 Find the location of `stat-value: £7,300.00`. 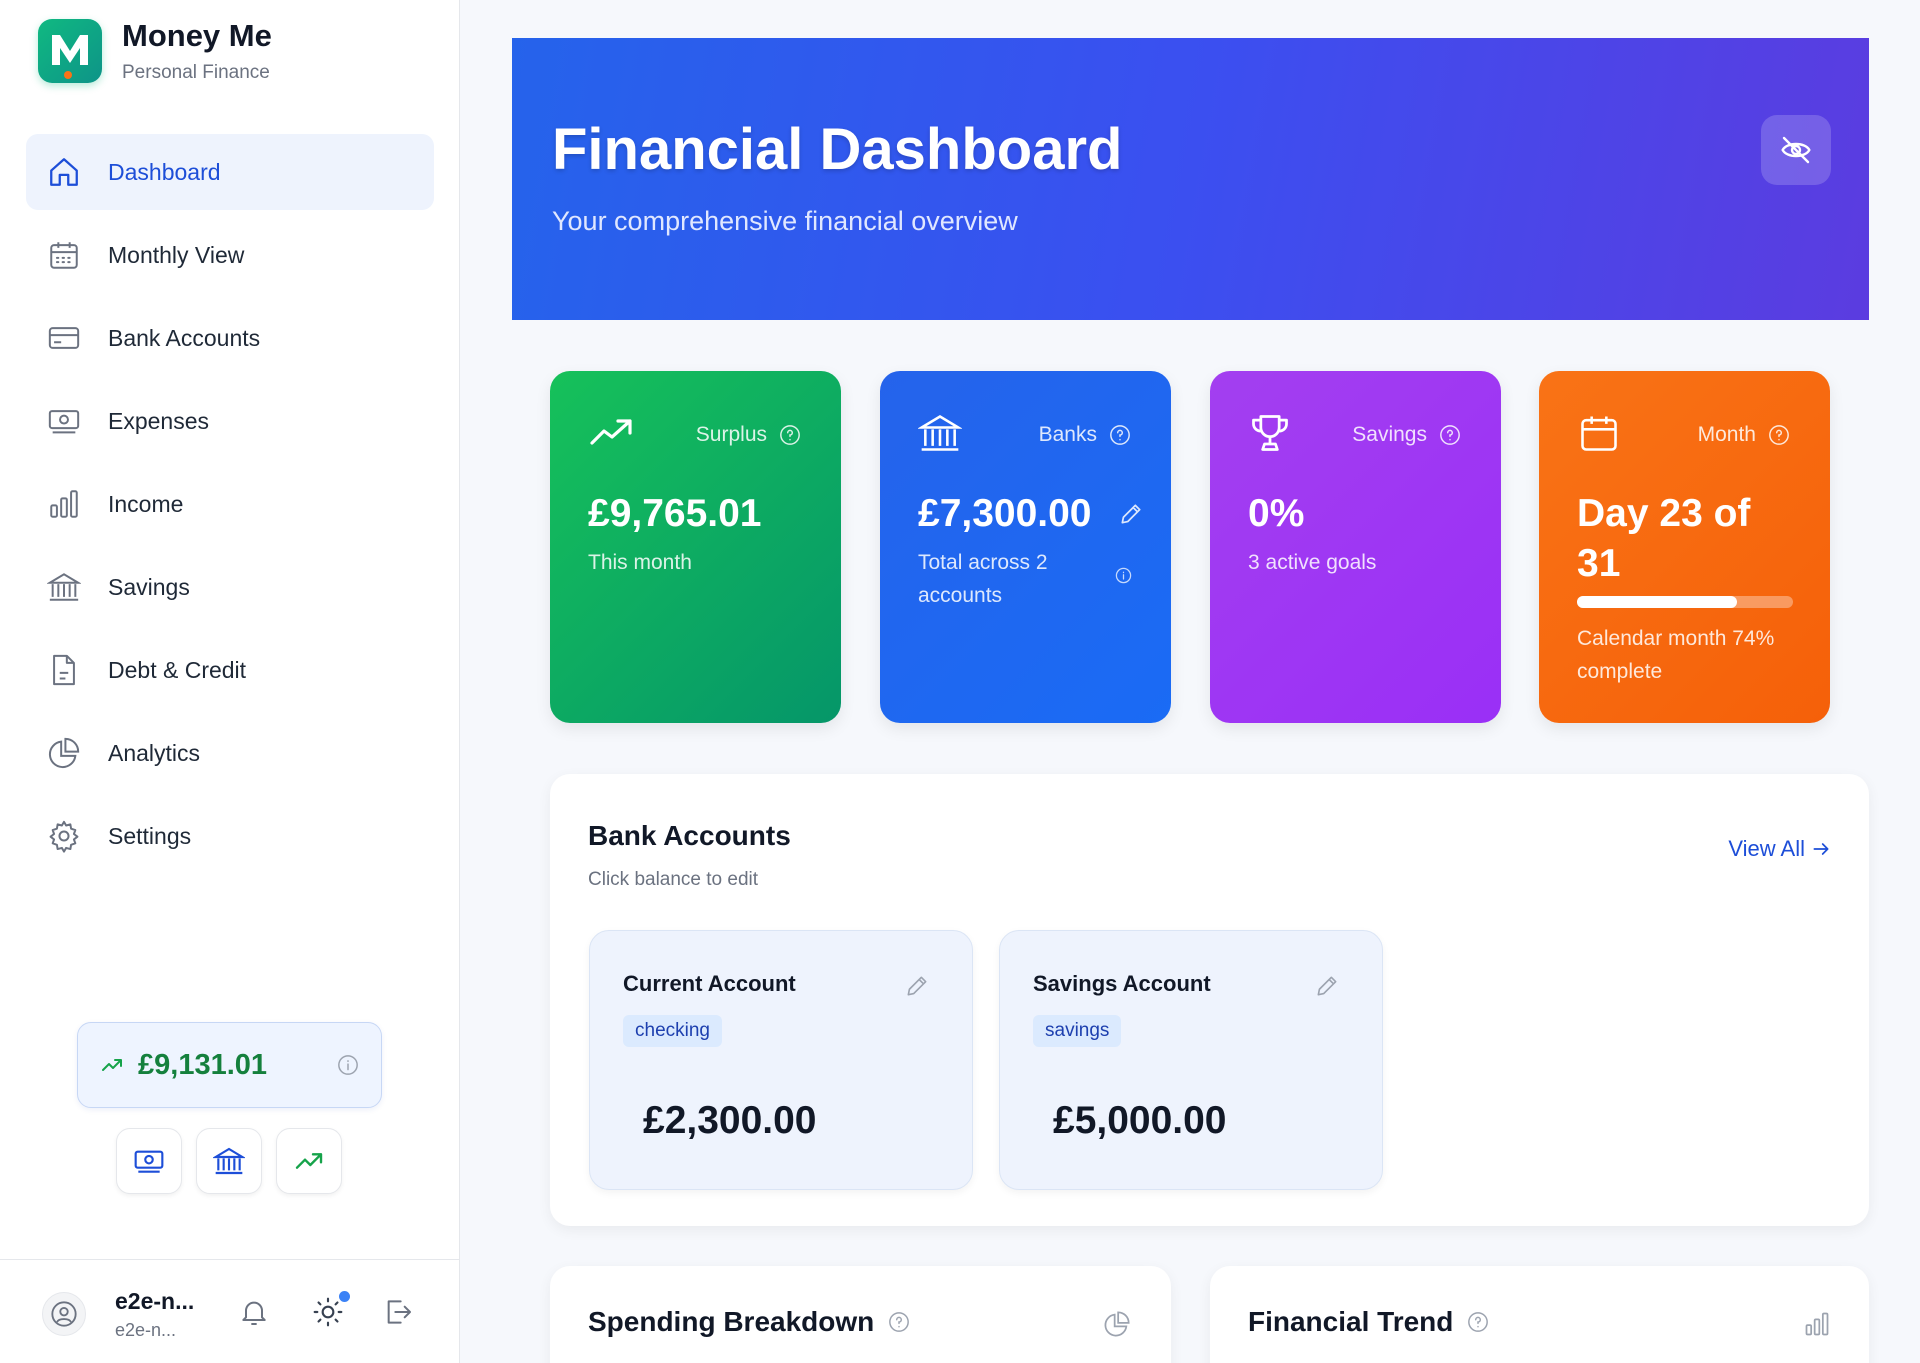

stat-value: £7,300.00 is located at coordinates (1005, 514).